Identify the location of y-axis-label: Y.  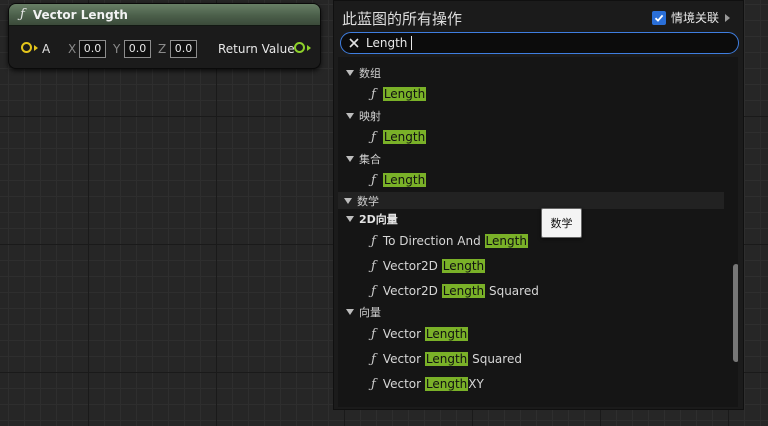
(117, 49).